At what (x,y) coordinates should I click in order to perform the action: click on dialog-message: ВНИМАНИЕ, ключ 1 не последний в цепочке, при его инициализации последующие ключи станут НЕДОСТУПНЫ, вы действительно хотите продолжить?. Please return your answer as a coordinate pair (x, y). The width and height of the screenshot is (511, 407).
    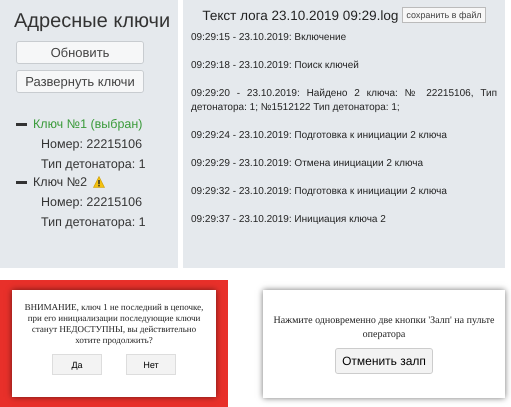
    Looking at the image, I should click on (114, 324).